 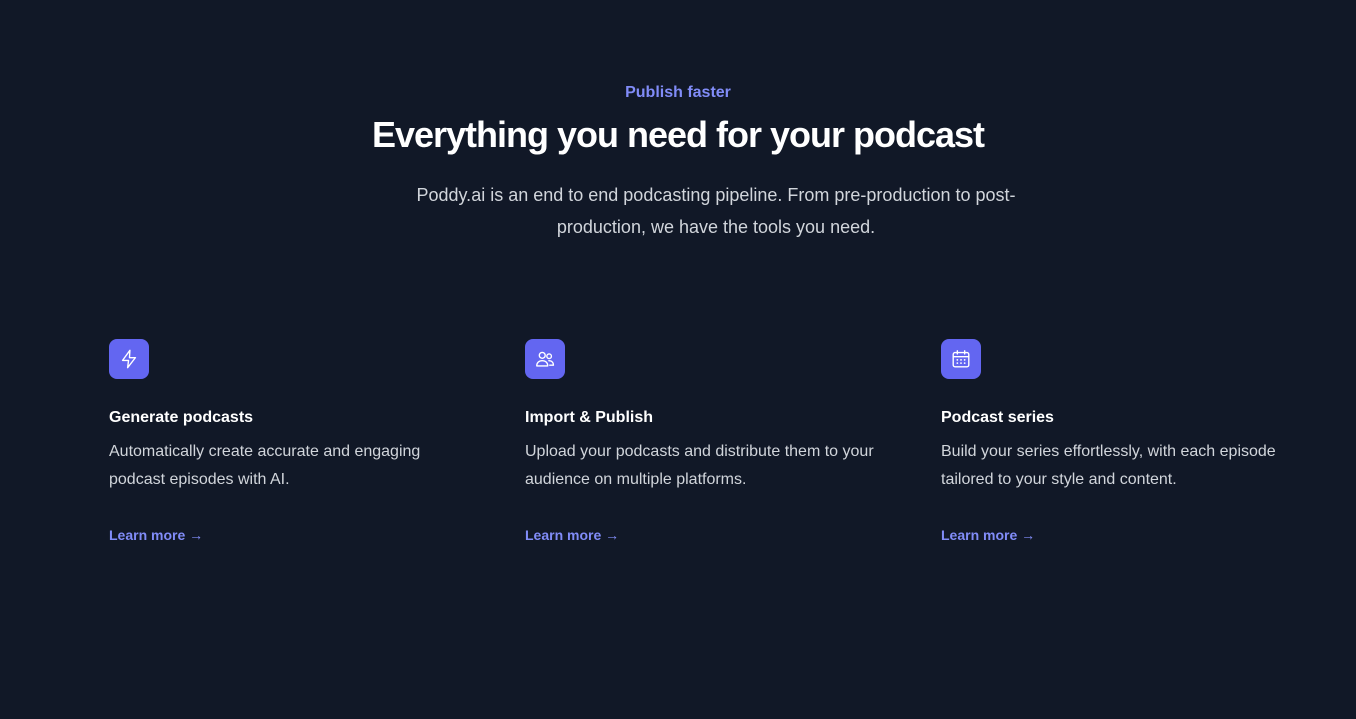 I want to click on section-title: Everything you need for your podcast, so click(x=678, y=134).